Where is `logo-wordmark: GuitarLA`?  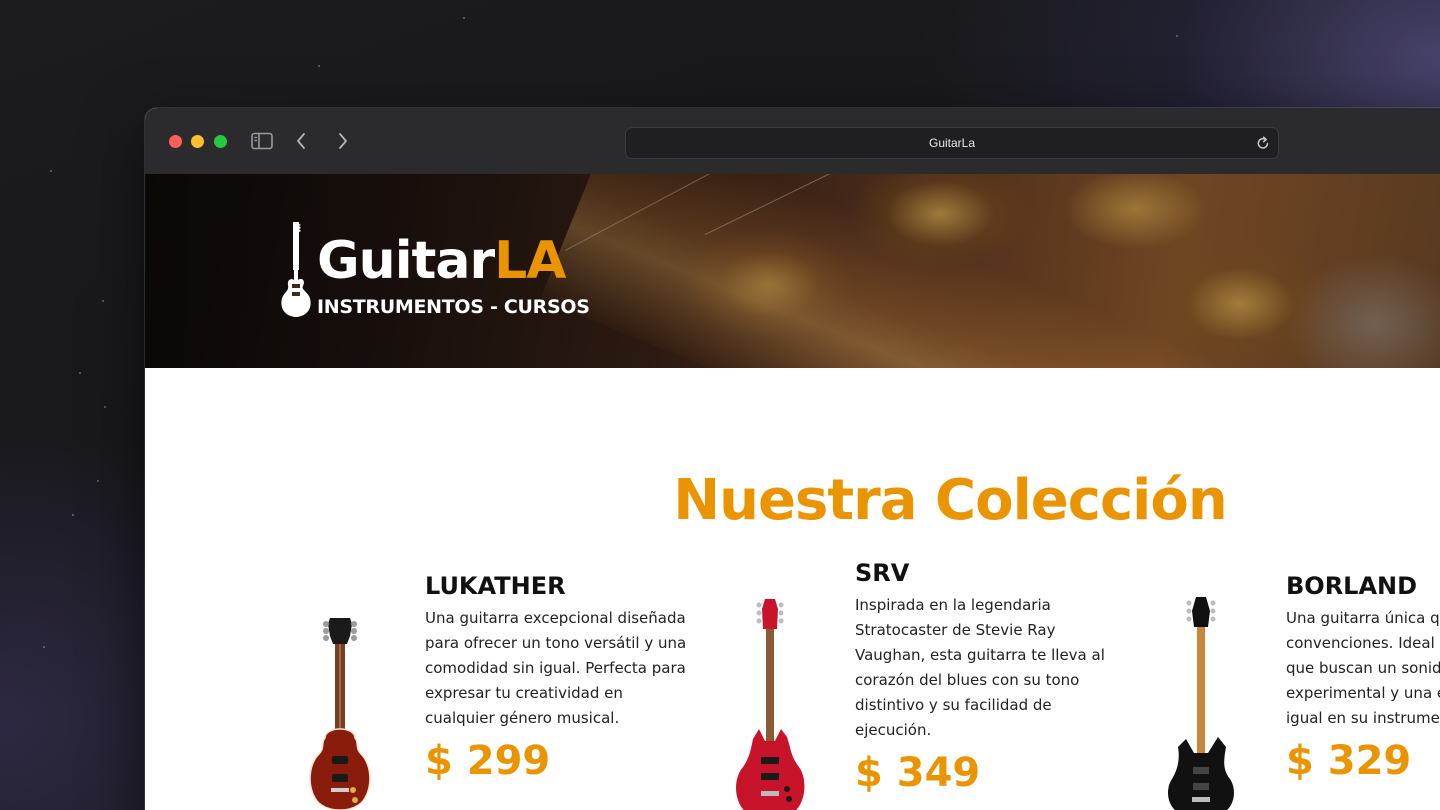
logo-wordmark: GuitarLA is located at coordinates (442, 261).